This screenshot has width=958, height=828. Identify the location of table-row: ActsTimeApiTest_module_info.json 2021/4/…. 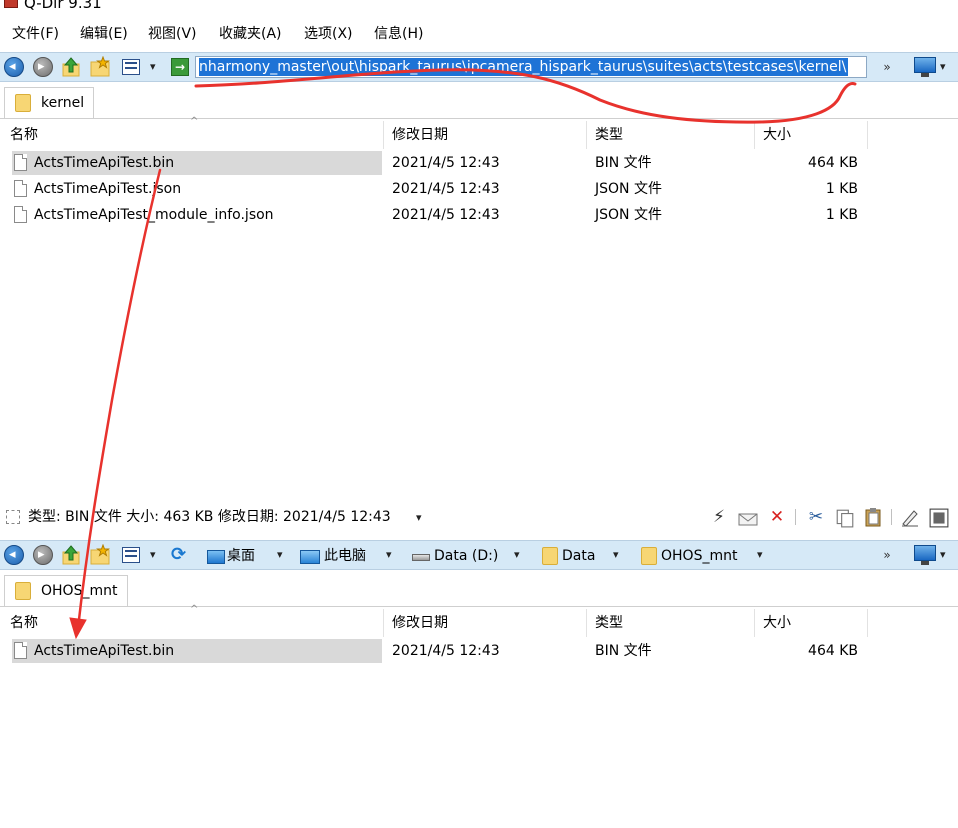
(479, 216).